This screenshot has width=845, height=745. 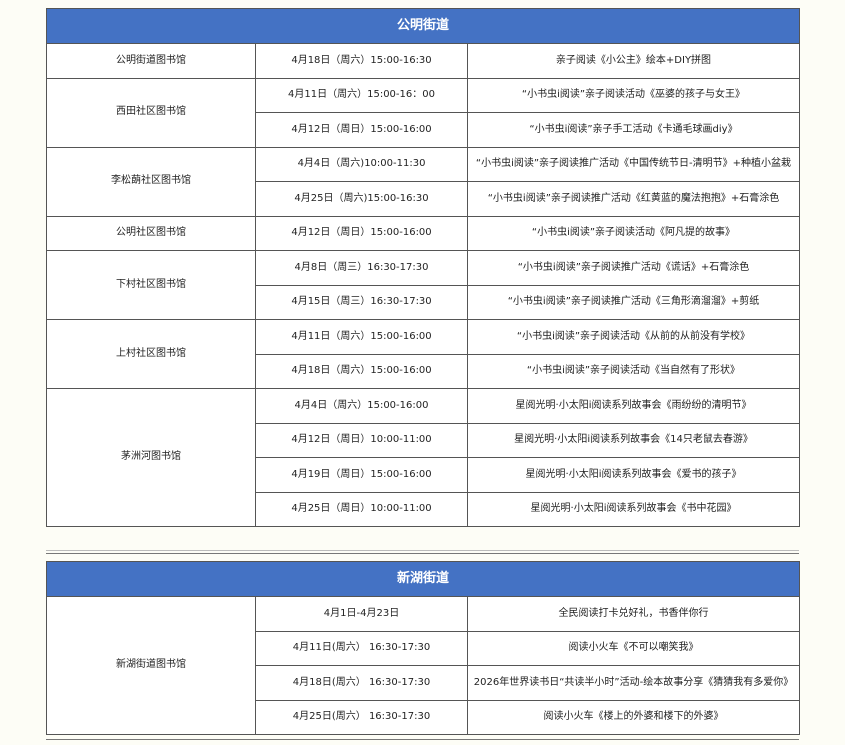 I want to click on section-title: 新湖街道, so click(x=423, y=579).